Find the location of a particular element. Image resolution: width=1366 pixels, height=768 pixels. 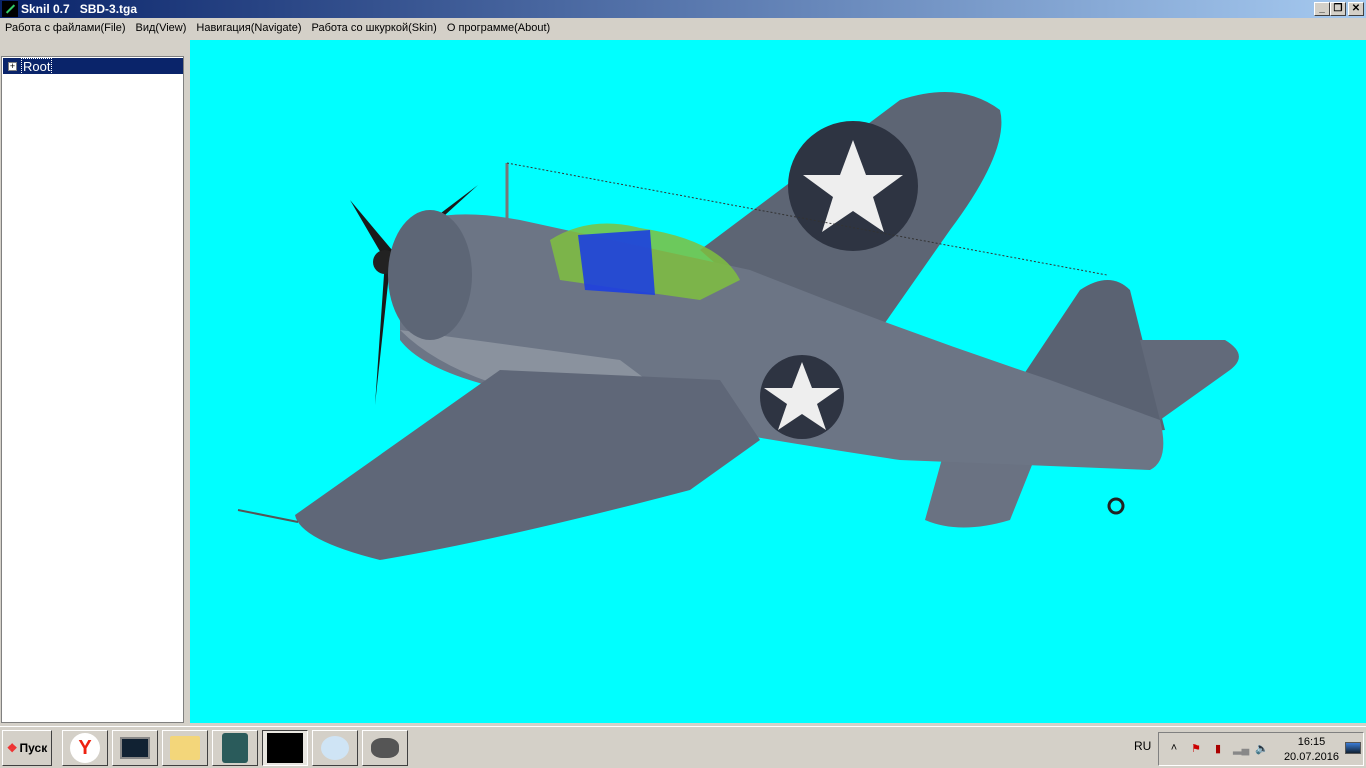

taskbar: ❖ Пуск Y RU ˄ ⚑ ▮ ▂▄ 🔈 16:15 20.07.2016 is located at coordinates (683, 747).